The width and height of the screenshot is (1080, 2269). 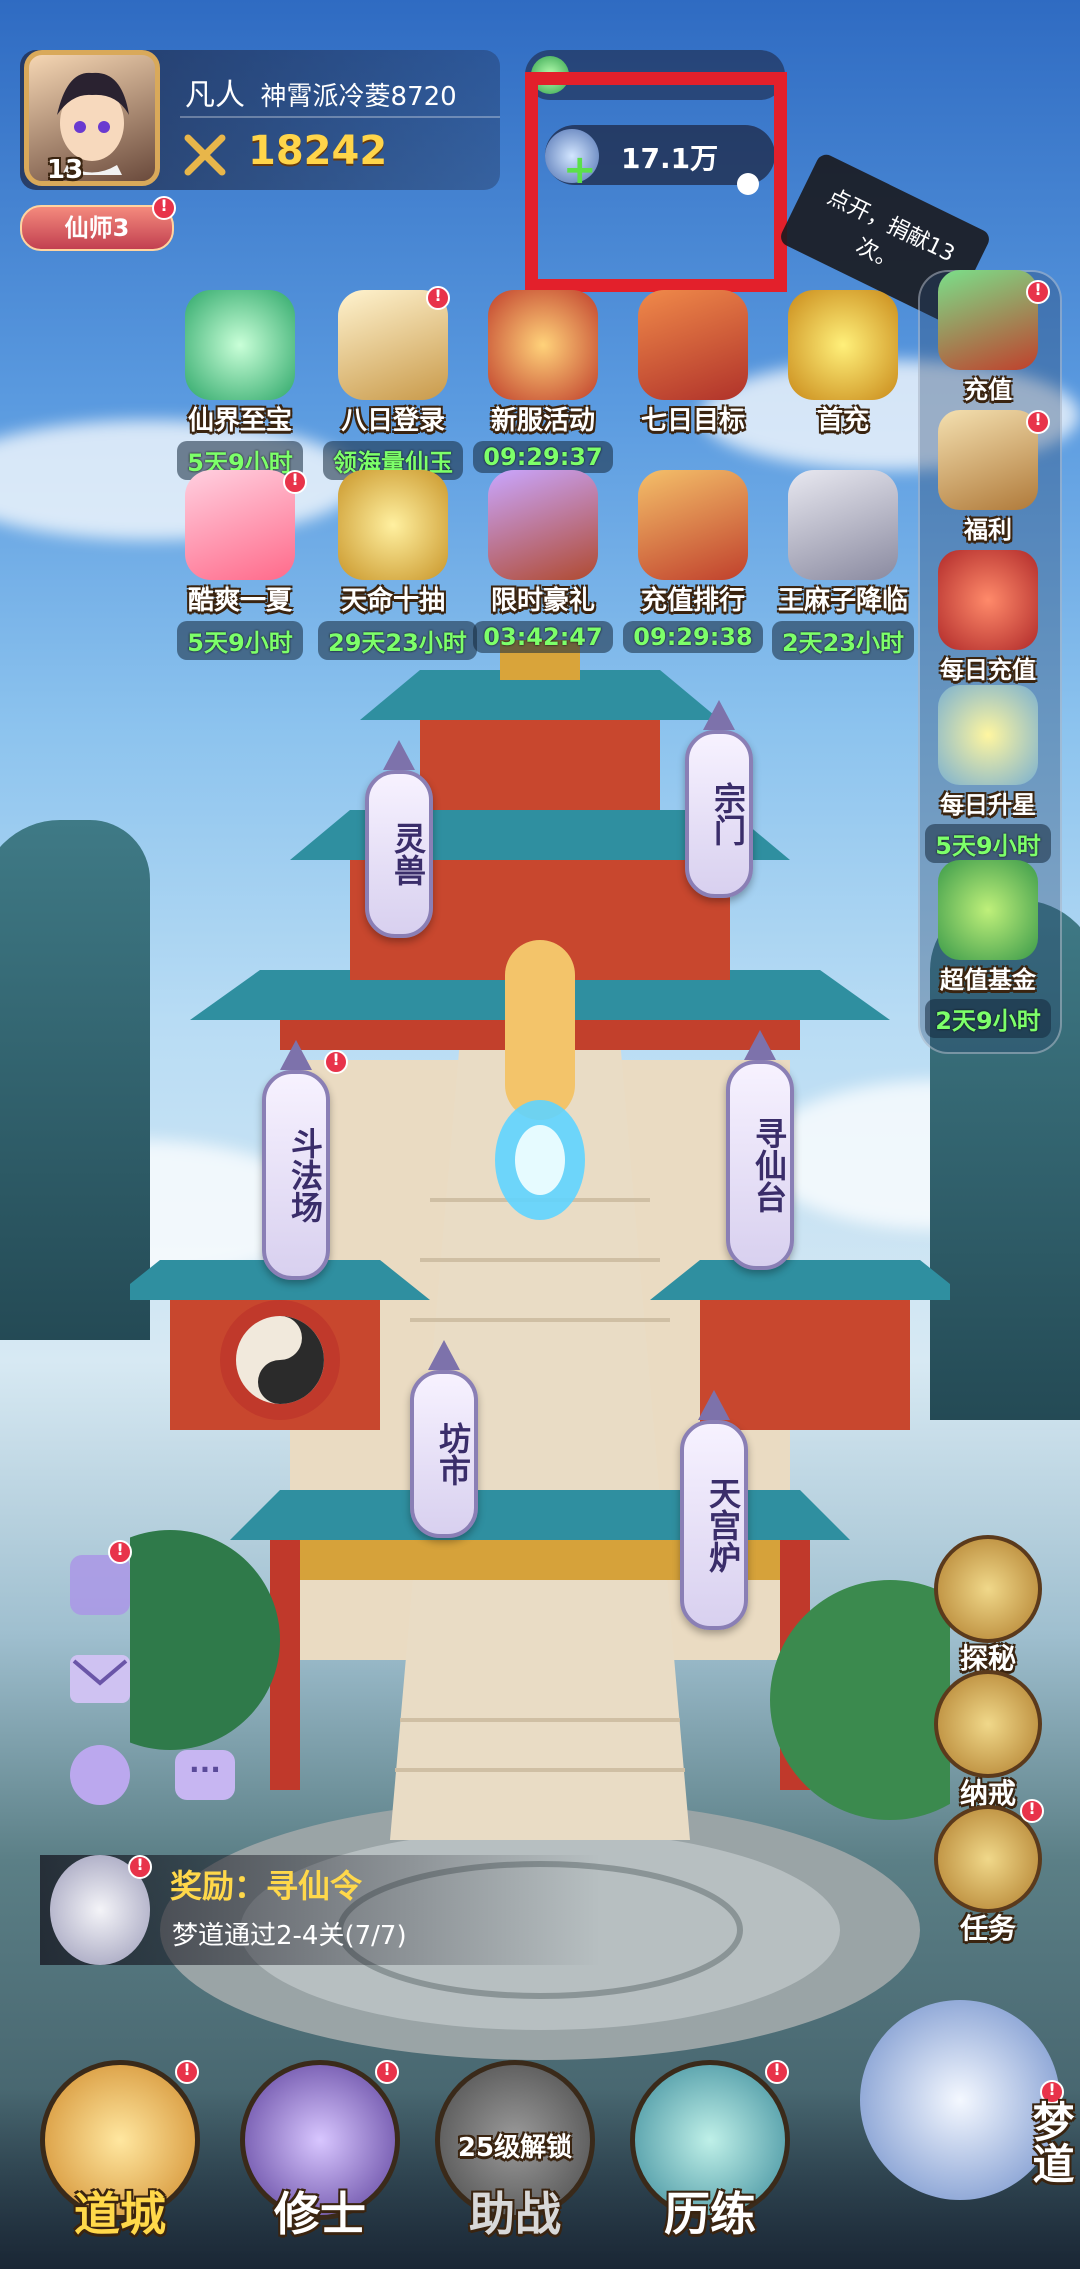 I want to click on sidebar-label: 充值, so click(x=988, y=390).